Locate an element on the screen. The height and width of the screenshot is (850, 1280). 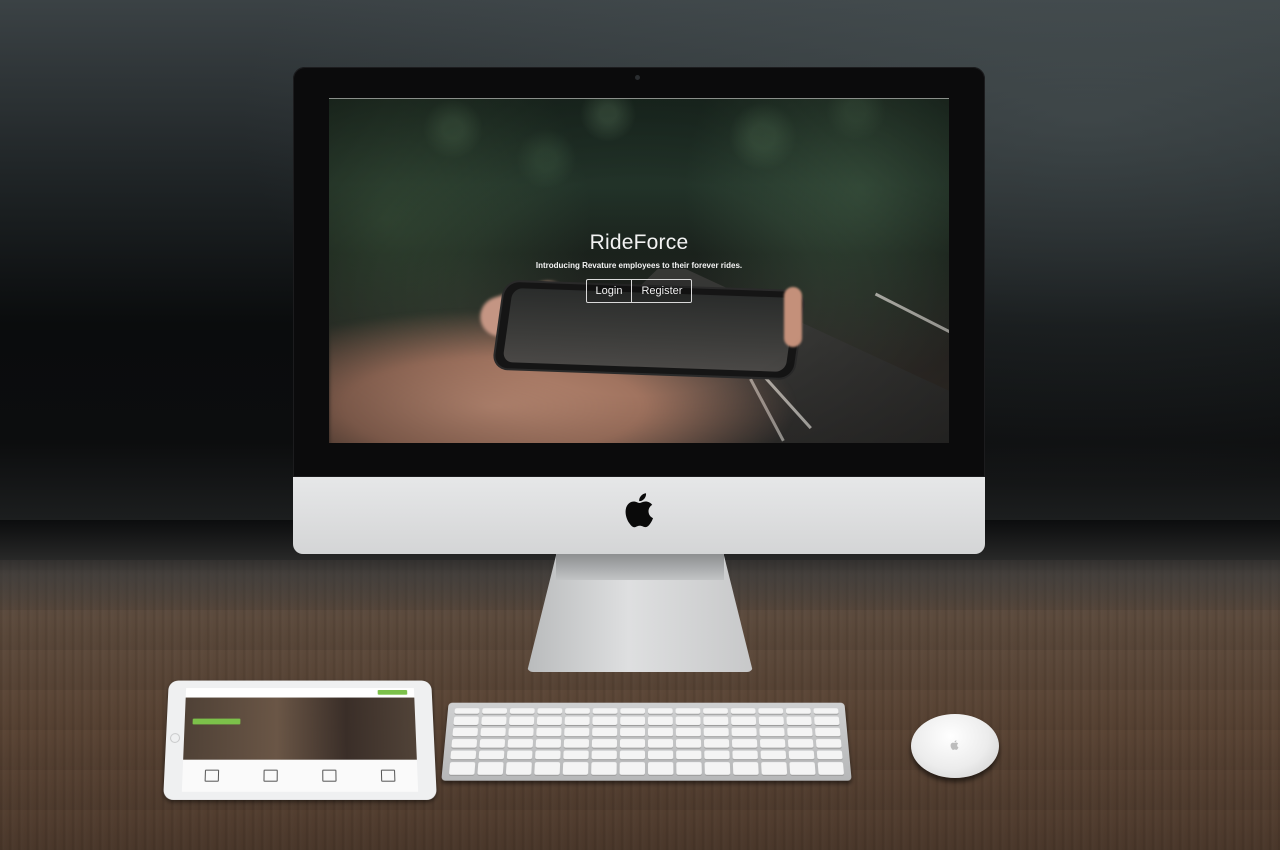
keyboard-keys is located at coordinates (646, 741).